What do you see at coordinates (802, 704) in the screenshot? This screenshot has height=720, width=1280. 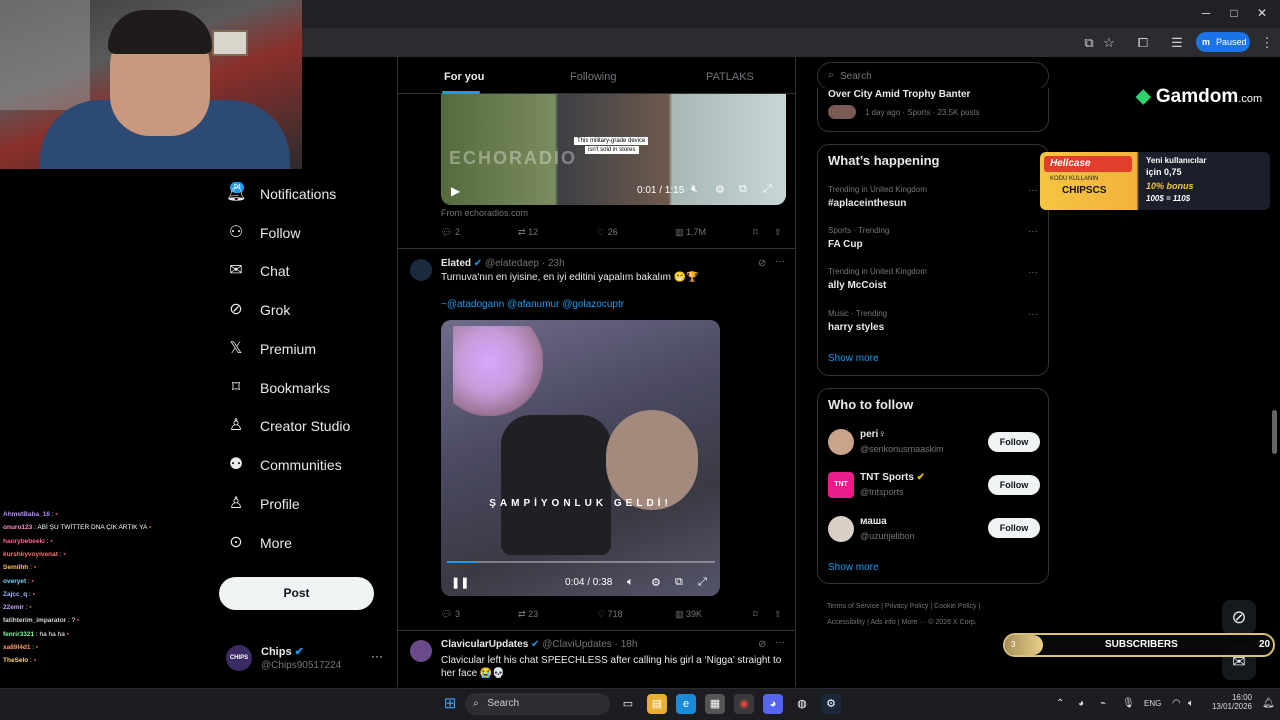 I see `obs-icon: ◍` at bounding box center [802, 704].